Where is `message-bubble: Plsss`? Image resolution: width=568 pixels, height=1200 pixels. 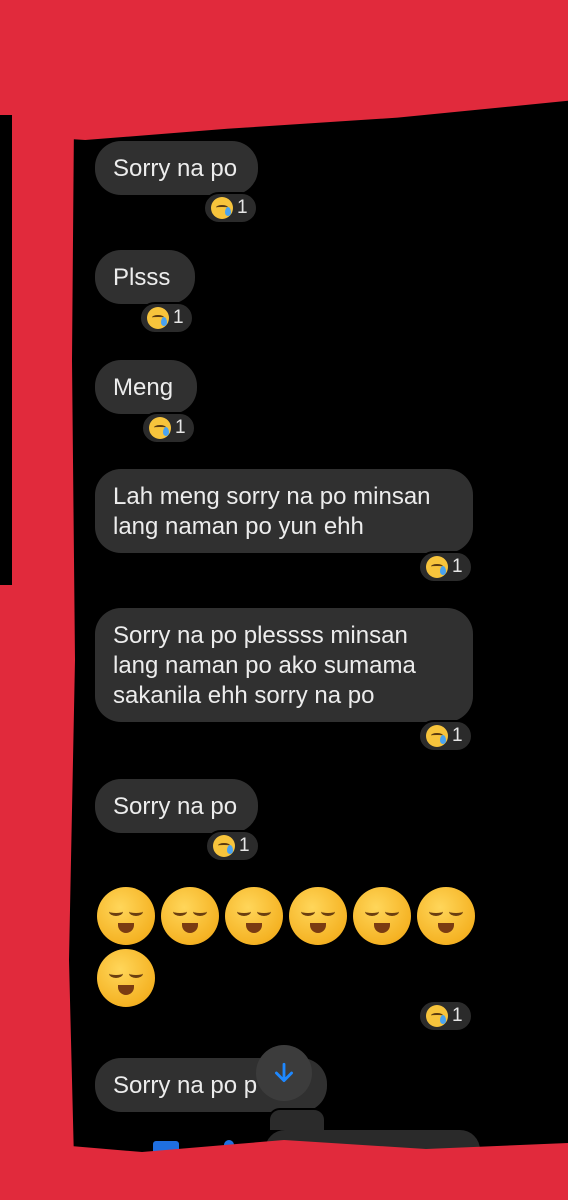
message-bubble: Plsss is located at coordinates (145, 277).